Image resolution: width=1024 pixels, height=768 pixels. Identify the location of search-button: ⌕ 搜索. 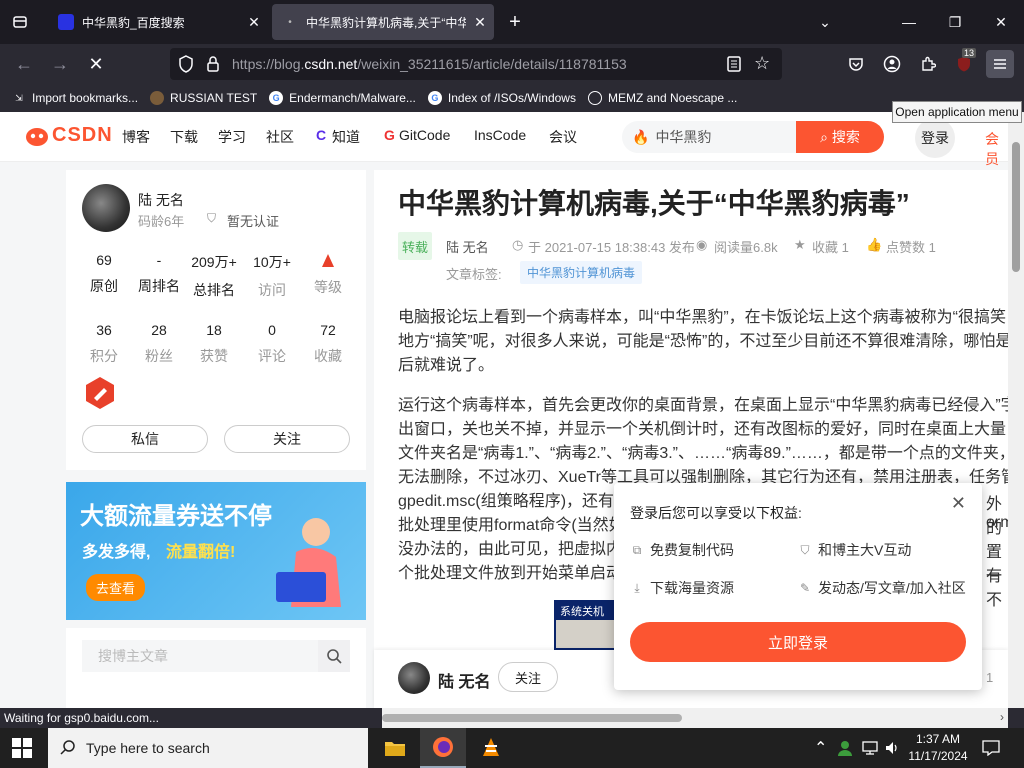
(840, 137).